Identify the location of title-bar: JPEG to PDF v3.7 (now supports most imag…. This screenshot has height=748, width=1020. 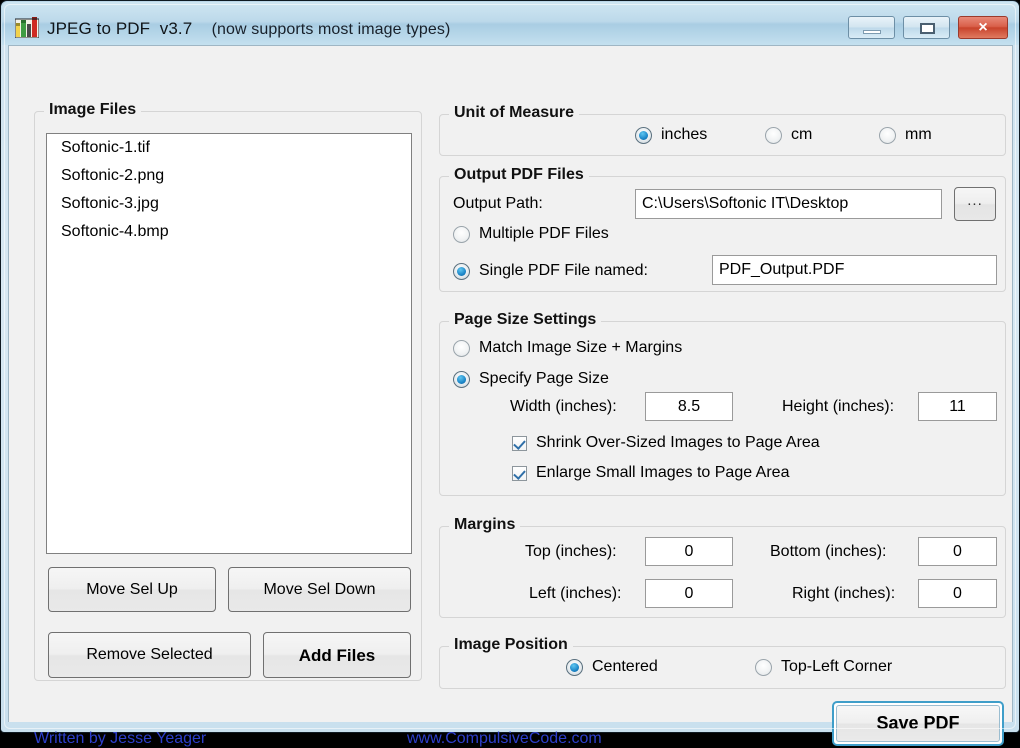
(510, 23).